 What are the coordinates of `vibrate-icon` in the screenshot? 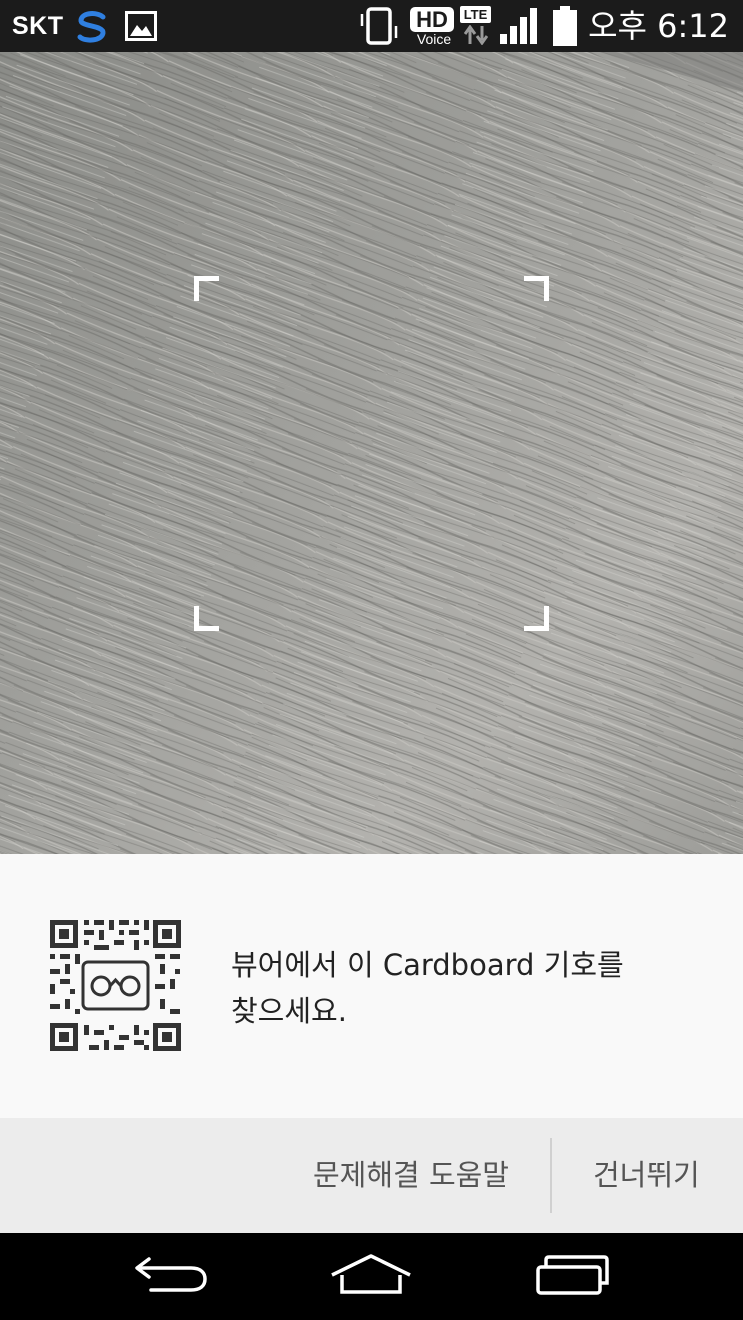 It's located at (379, 26).